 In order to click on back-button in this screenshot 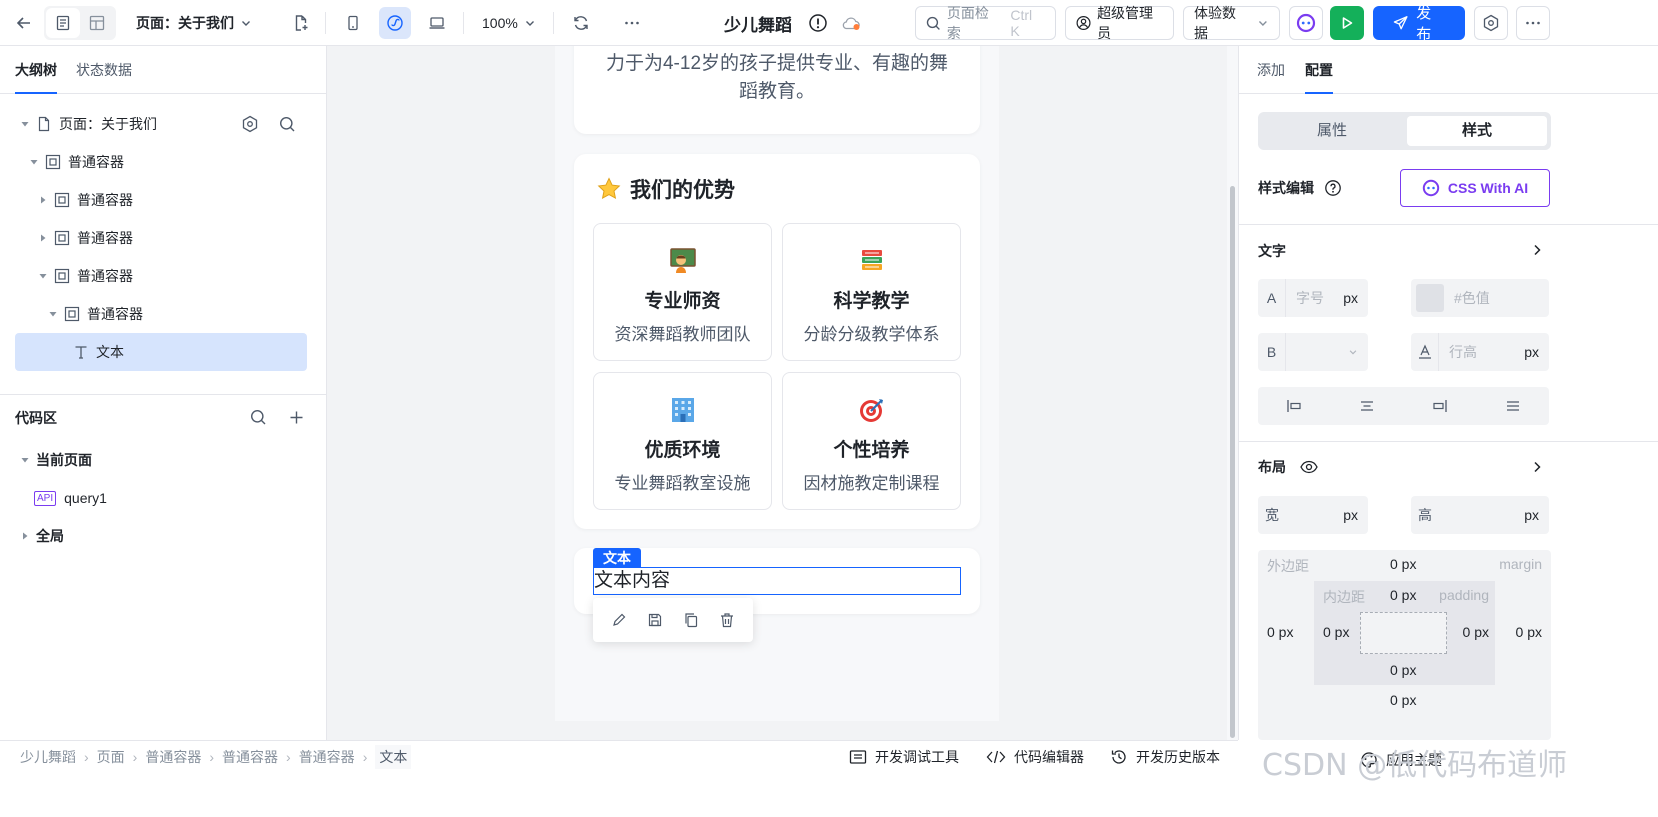, I will do `click(24, 23)`.